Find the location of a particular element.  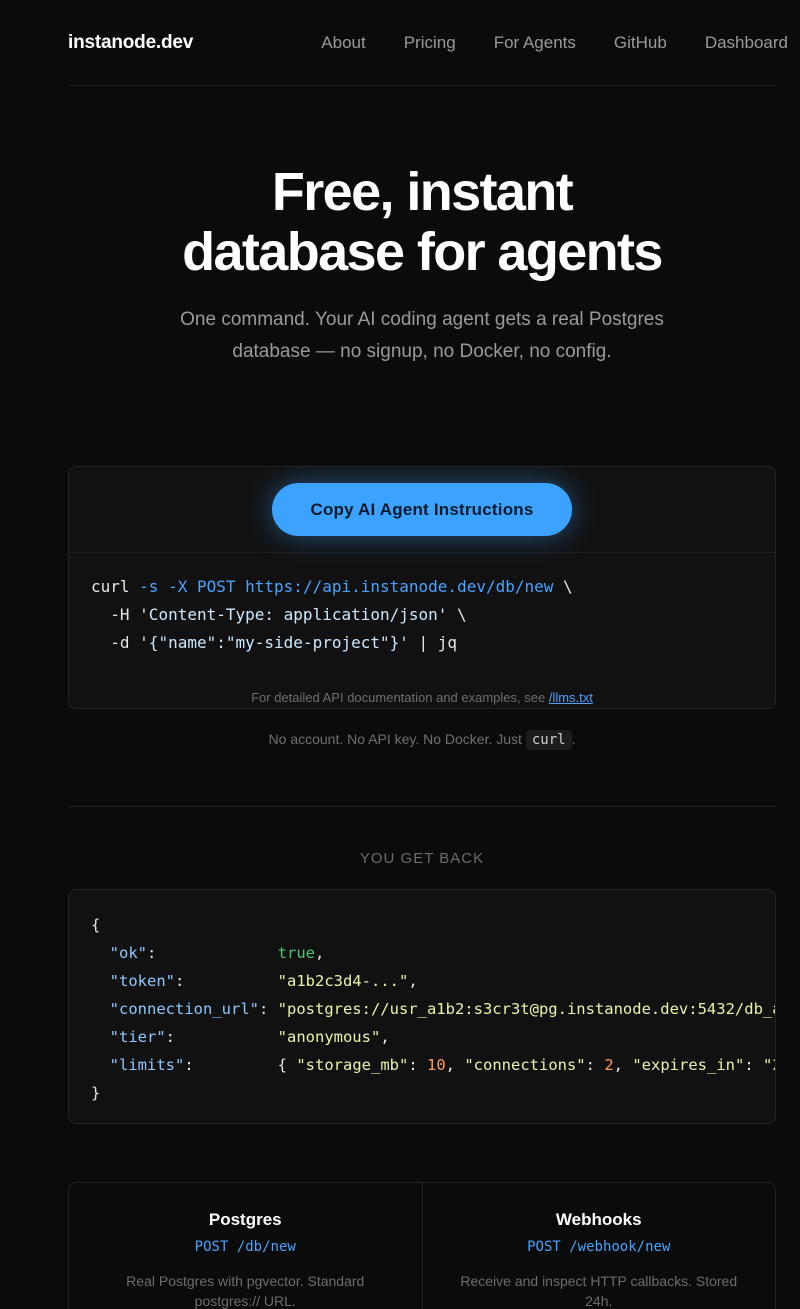

feature-title: Webhooks is located at coordinates (598, 1219).